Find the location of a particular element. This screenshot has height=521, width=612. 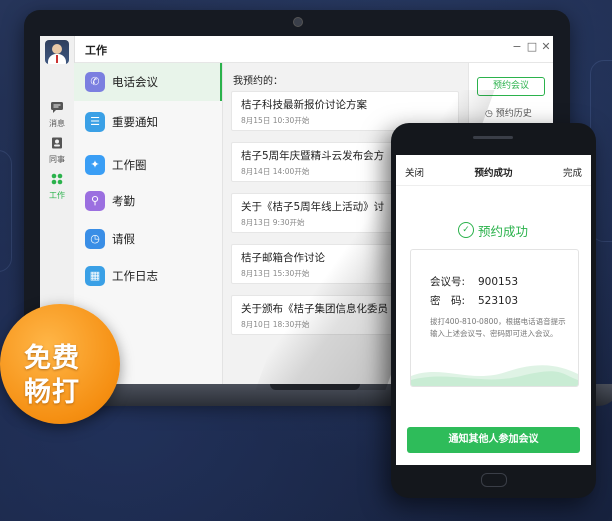

clock-icon: ◷ is located at coordinates (95, 239).